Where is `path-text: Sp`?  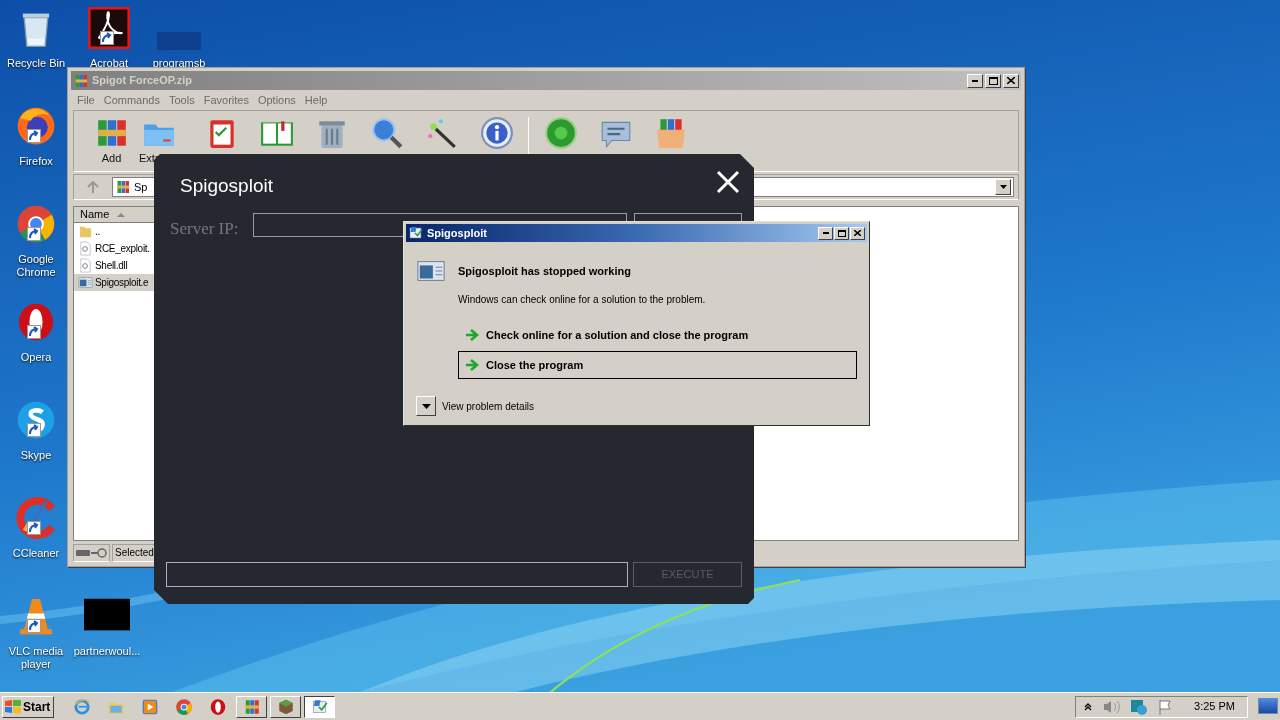 path-text: Sp is located at coordinates (141, 187).